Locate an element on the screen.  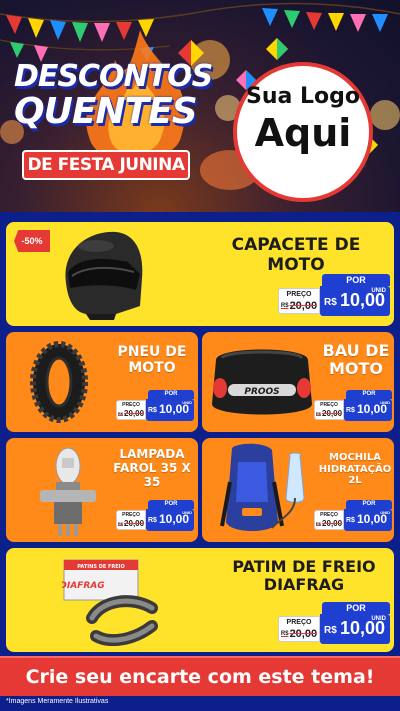
promo-title: DESCONTOS QUENTES is located at coordinates (113, 95).